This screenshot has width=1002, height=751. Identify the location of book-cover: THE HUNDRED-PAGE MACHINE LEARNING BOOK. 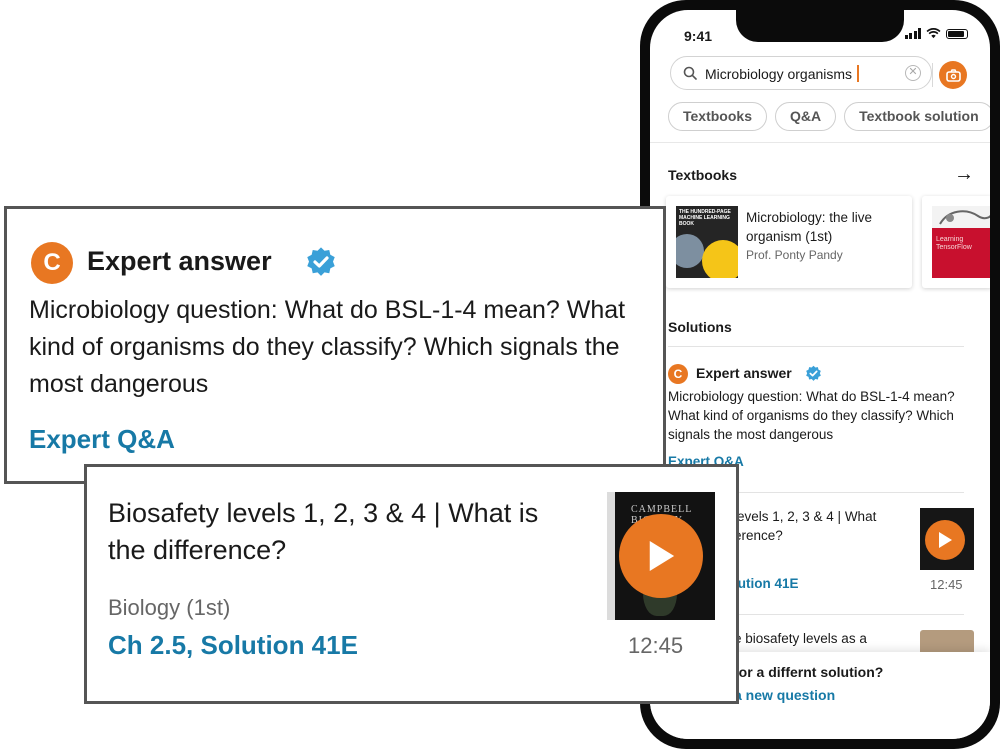
(707, 242).